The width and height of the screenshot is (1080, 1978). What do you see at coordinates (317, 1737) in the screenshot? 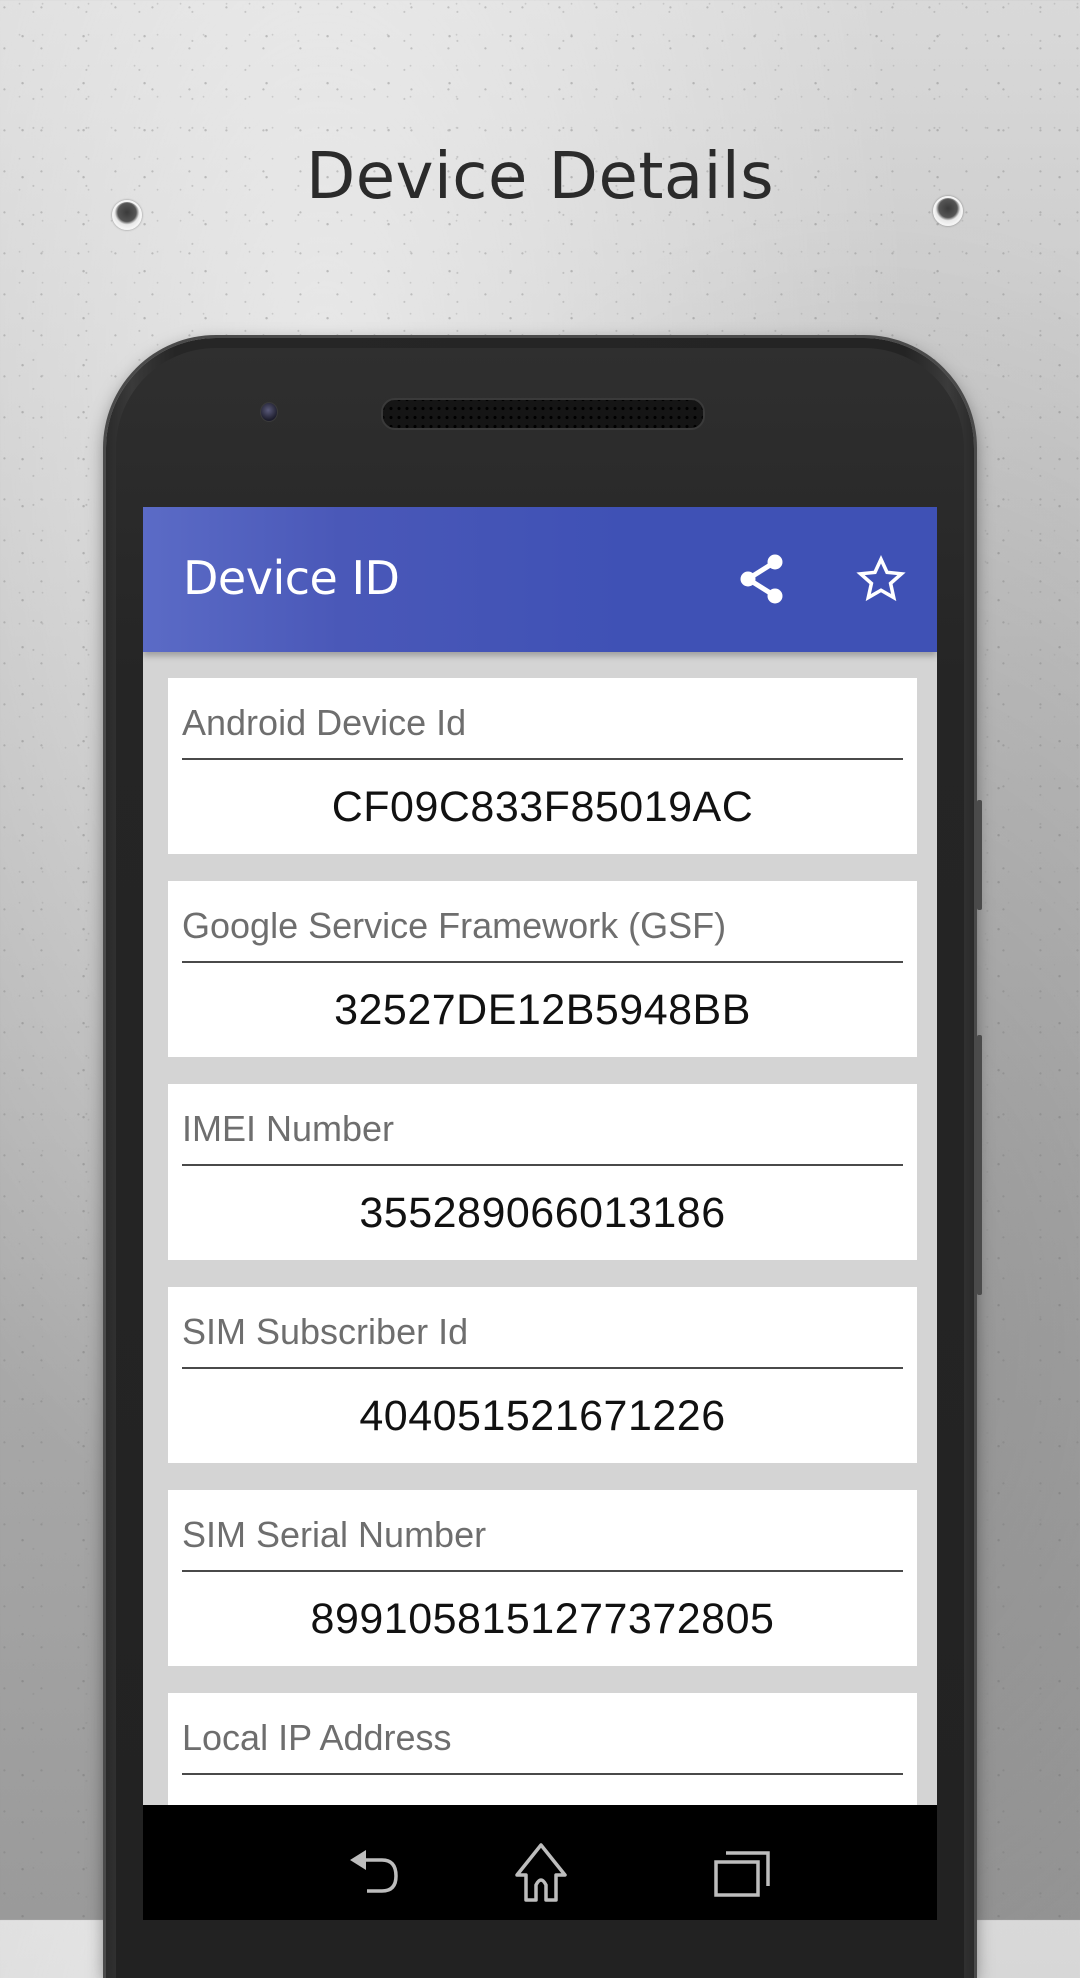
I see `card-label: Local IP Address` at bounding box center [317, 1737].